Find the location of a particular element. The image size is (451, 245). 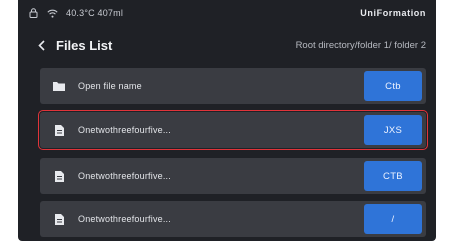

file-row: Onetwothreefourfive... / is located at coordinates (233, 219).